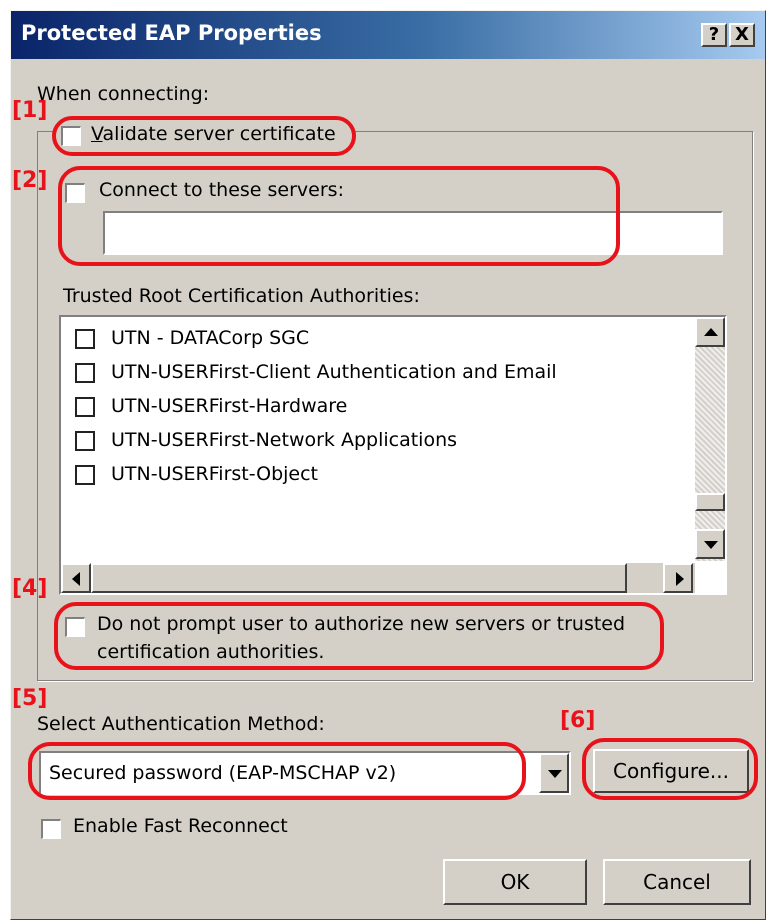  I want to click on horizontal-scrollbar, so click(378, 578).